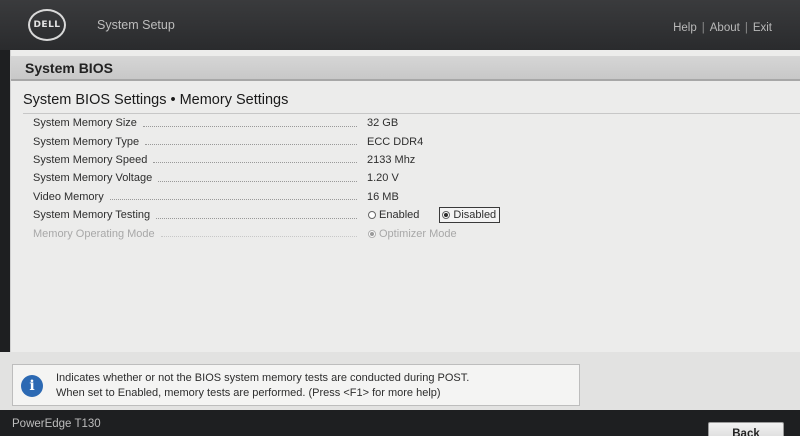  I want to click on info-icon: i, so click(32, 386).